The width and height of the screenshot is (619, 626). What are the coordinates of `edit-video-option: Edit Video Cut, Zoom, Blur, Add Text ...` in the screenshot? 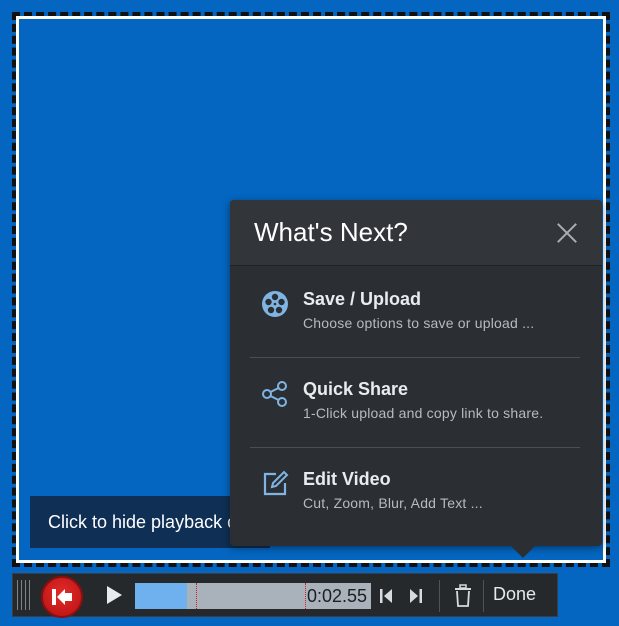 It's located at (416, 492).